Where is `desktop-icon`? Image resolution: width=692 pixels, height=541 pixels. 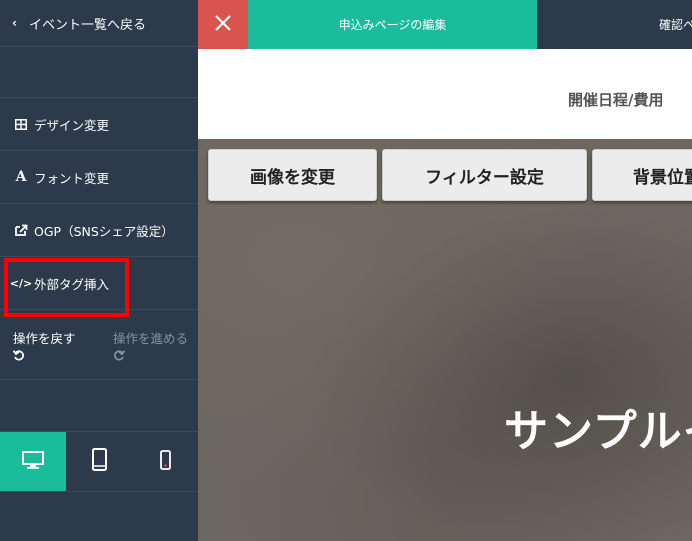 desktop-icon is located at coordinates (33, 461).